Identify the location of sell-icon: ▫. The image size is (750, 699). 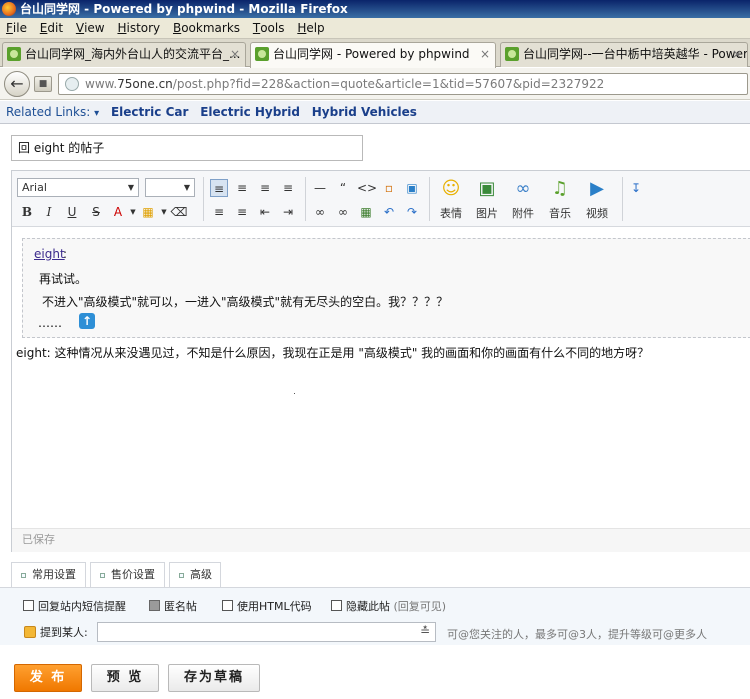
(389, 188).